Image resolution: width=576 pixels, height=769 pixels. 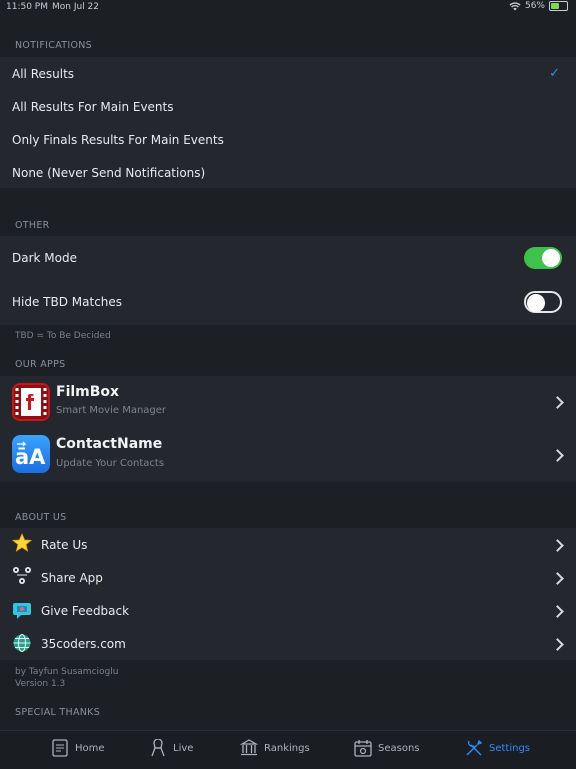 I want to click on share-icon, so click(x=22, y=575).